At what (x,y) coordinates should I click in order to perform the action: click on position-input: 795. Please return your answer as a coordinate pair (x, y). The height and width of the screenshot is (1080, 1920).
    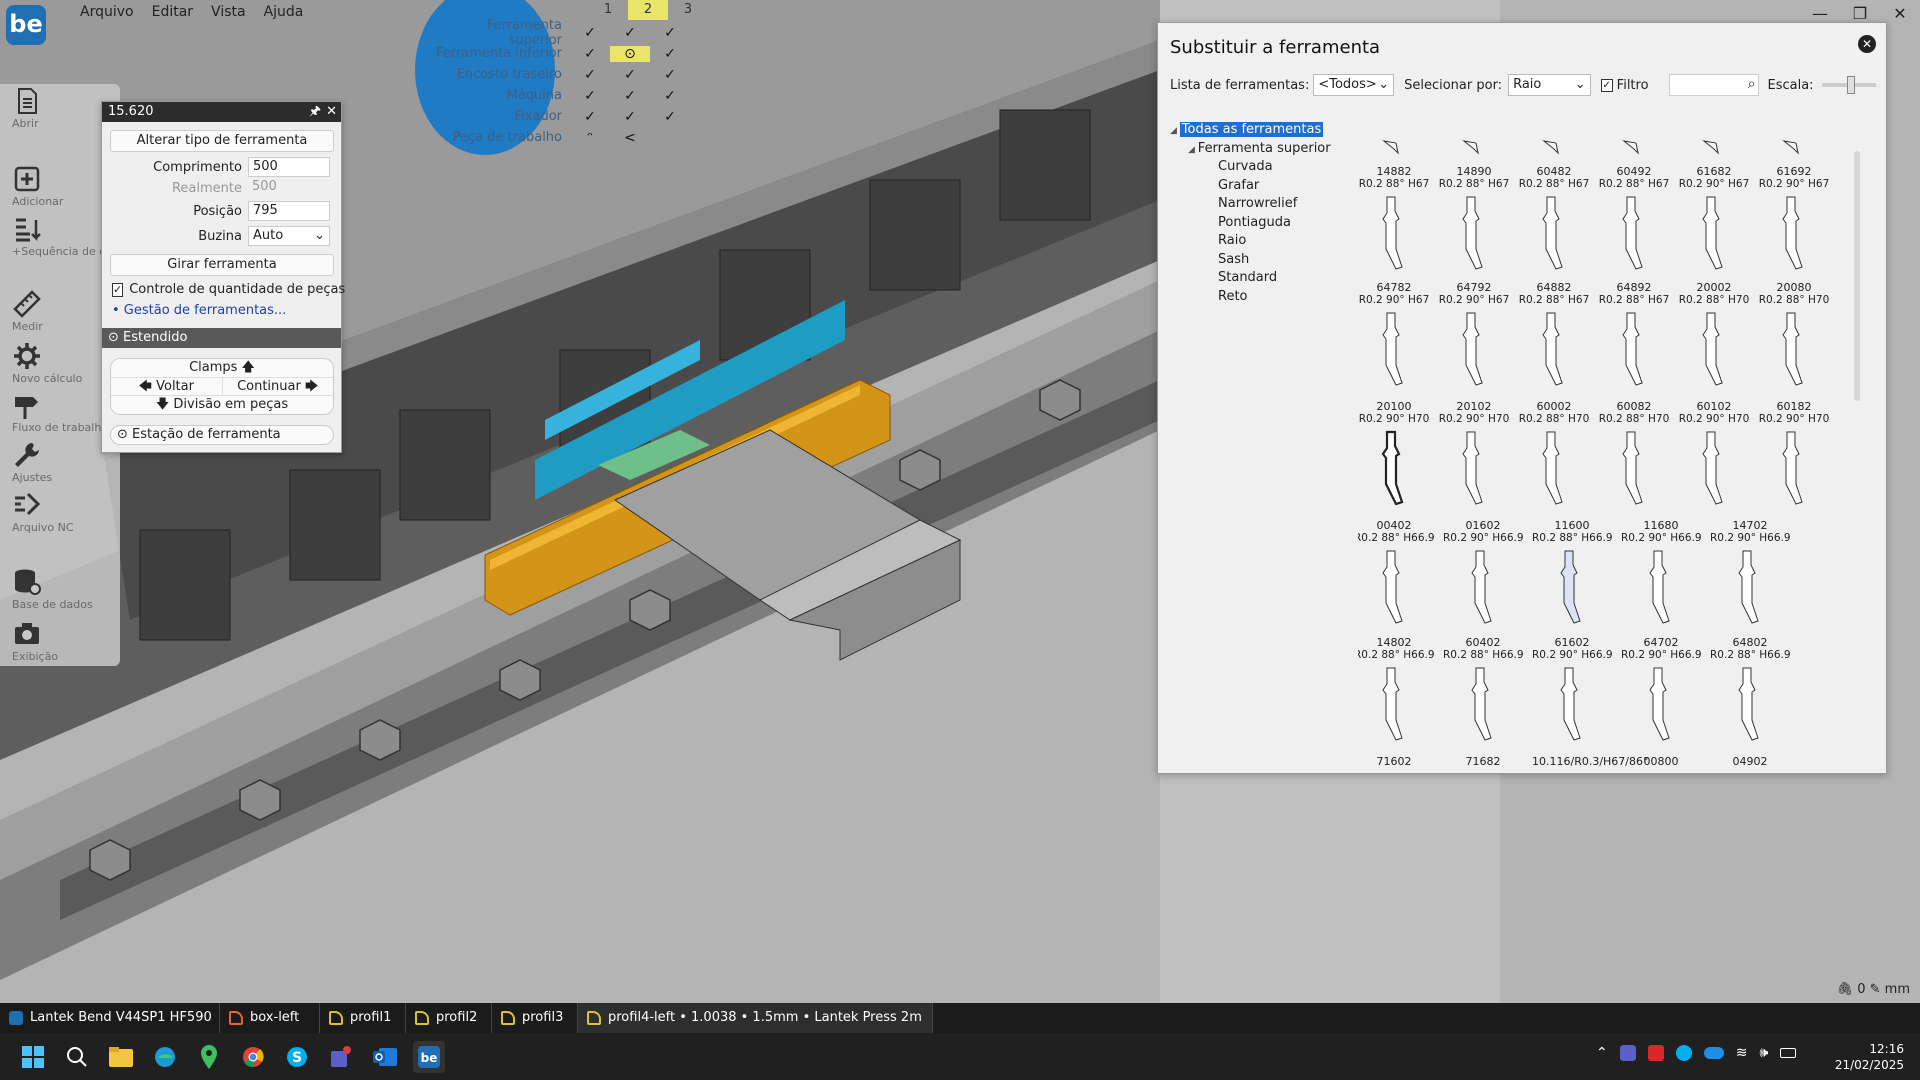
    Looking at the image, I should click on (289, 211).